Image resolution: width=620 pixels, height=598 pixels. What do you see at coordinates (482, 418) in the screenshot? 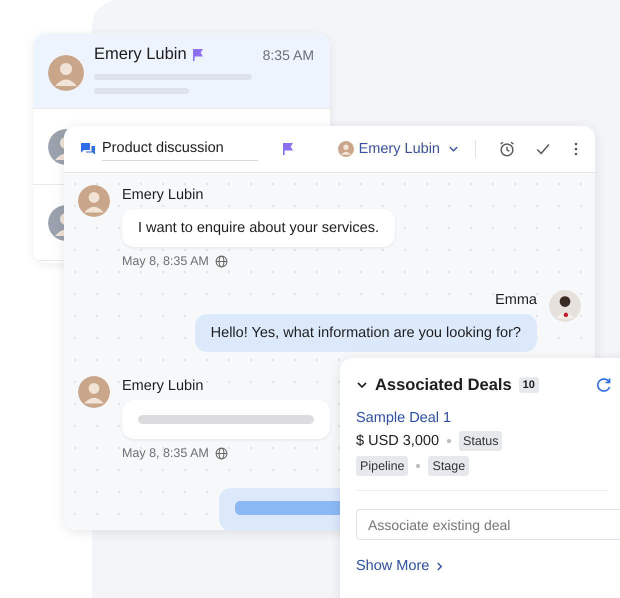
I see `deal-link: Sample Deal 1` at bounding box center [482, 418].